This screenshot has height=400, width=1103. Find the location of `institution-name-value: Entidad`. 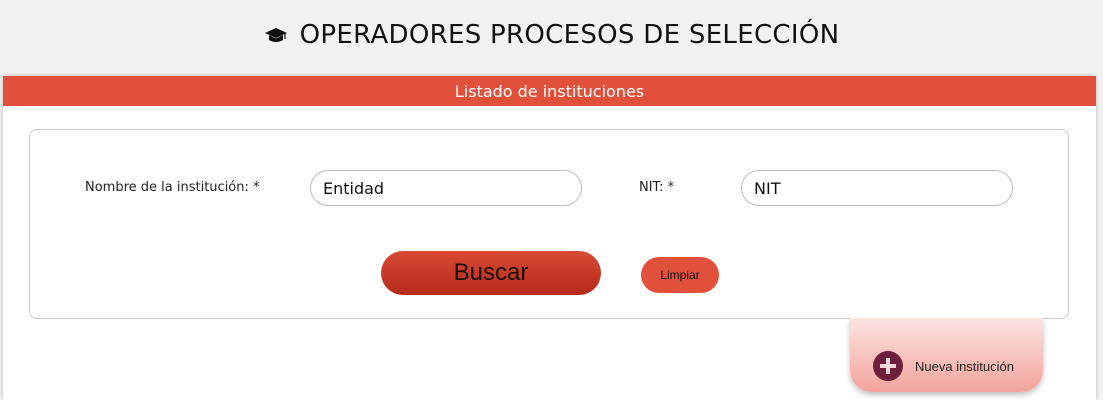

institution-name-value: Entidad is located at coordinates (354, 188).